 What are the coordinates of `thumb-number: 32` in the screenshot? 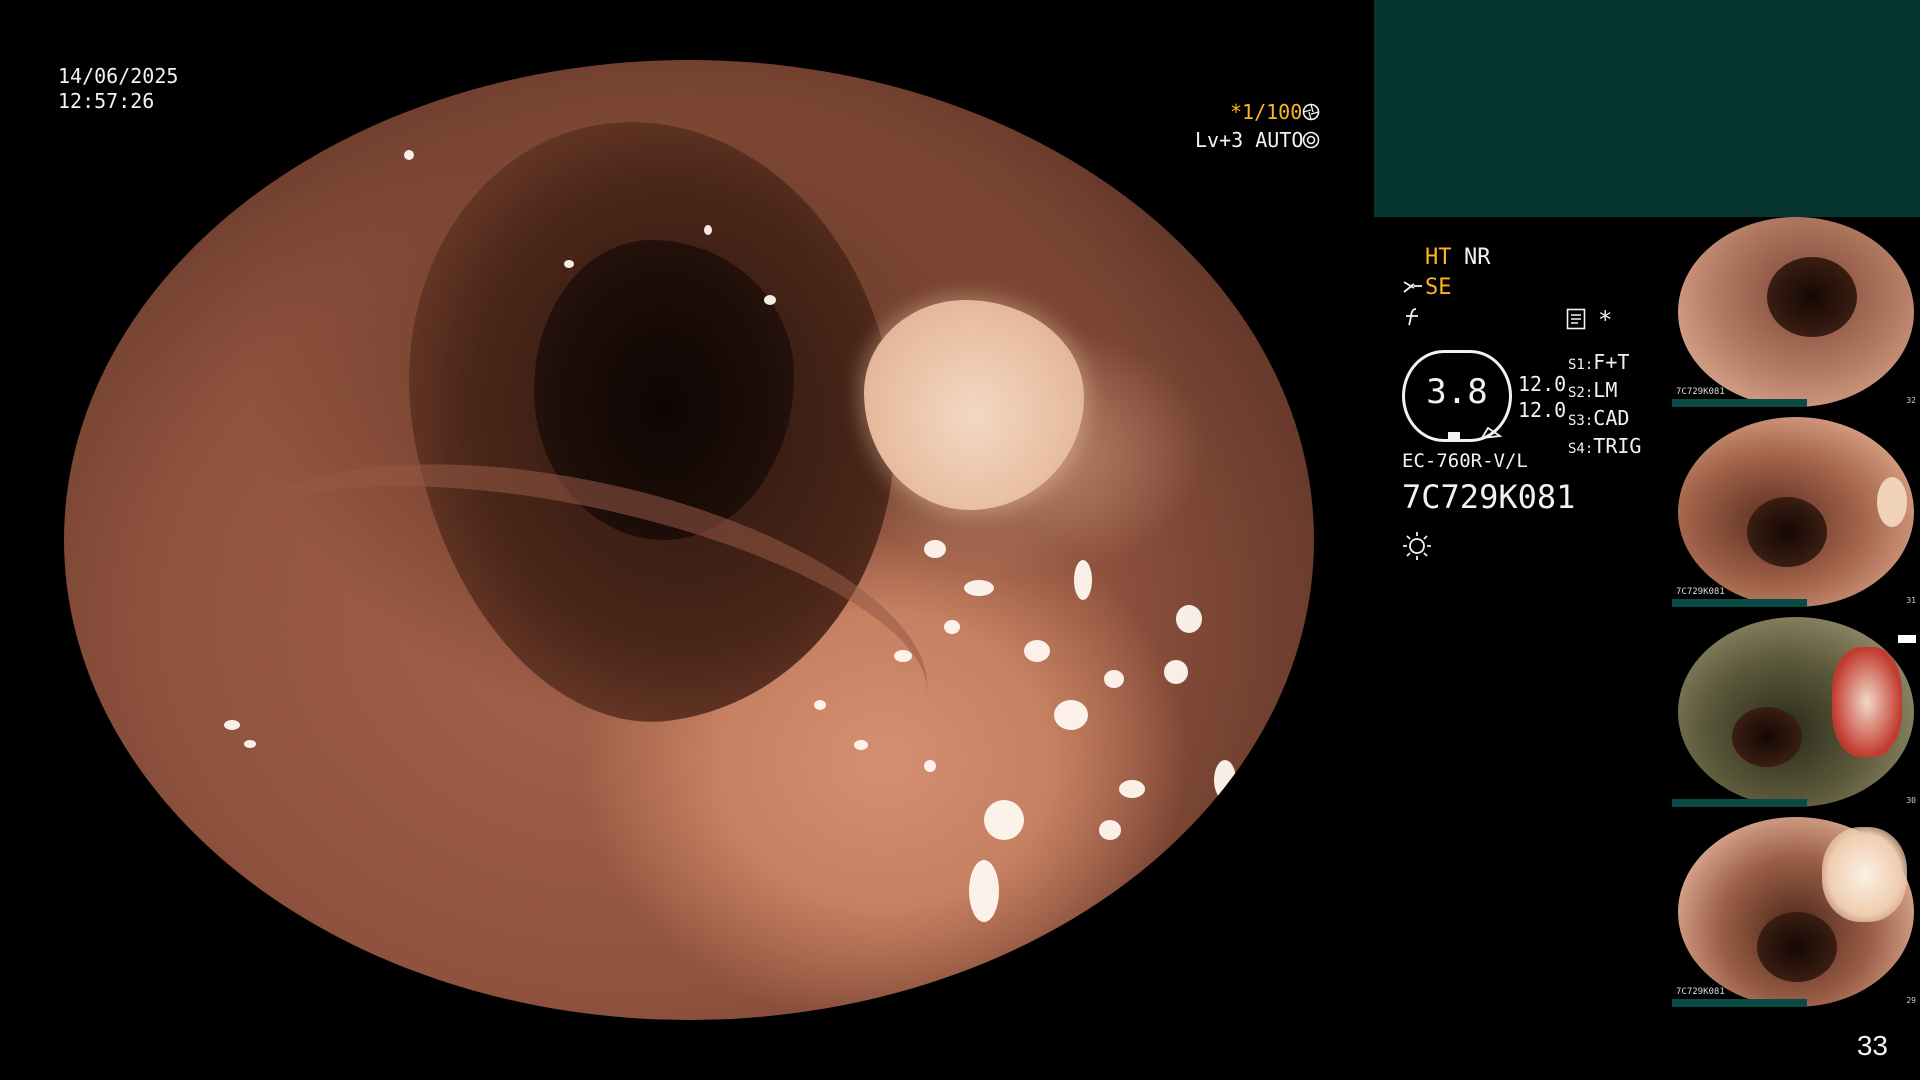 It's located at (1911, 400).